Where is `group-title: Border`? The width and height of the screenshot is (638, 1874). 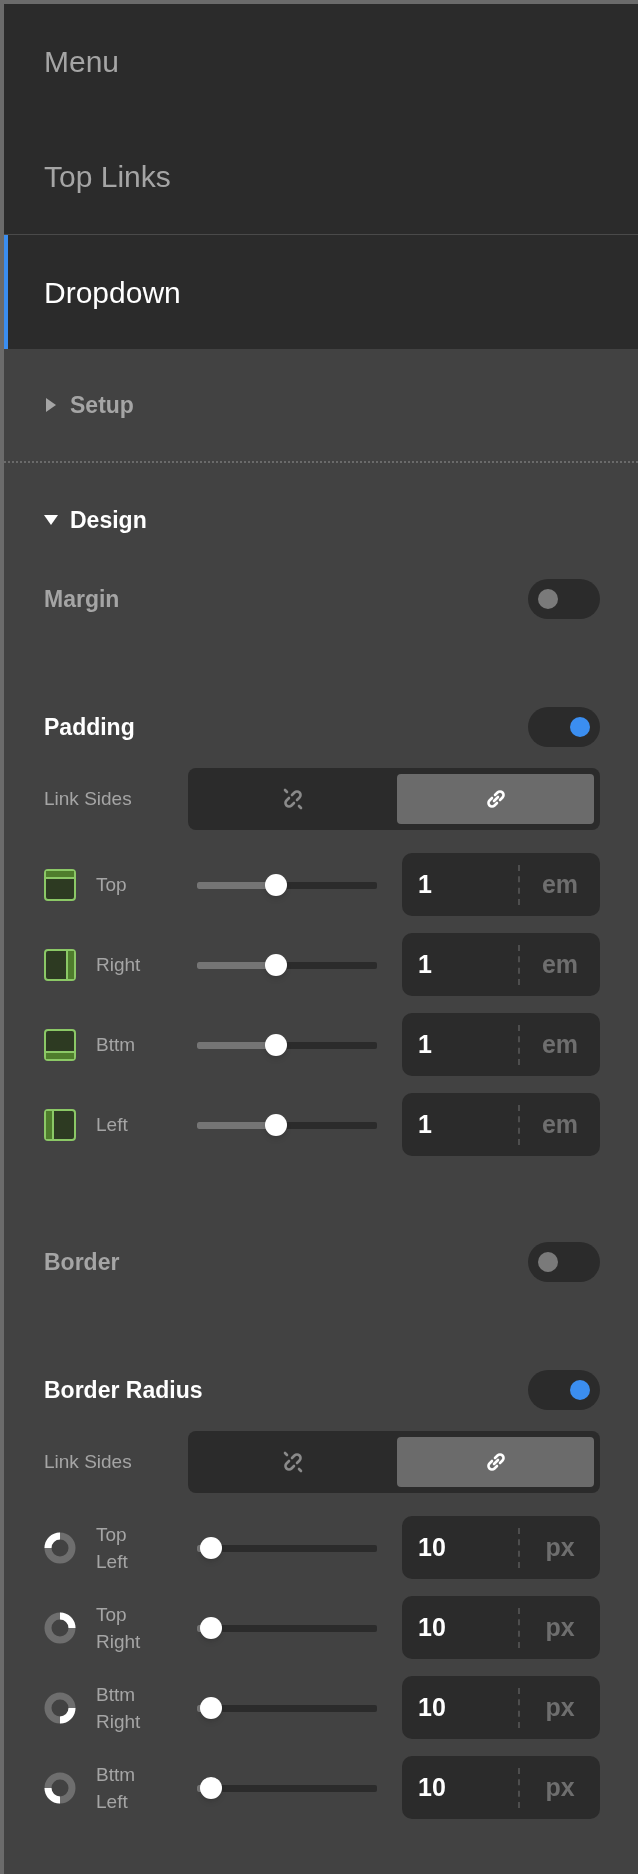 group-title: Border is located at coordinates (82, 1262).